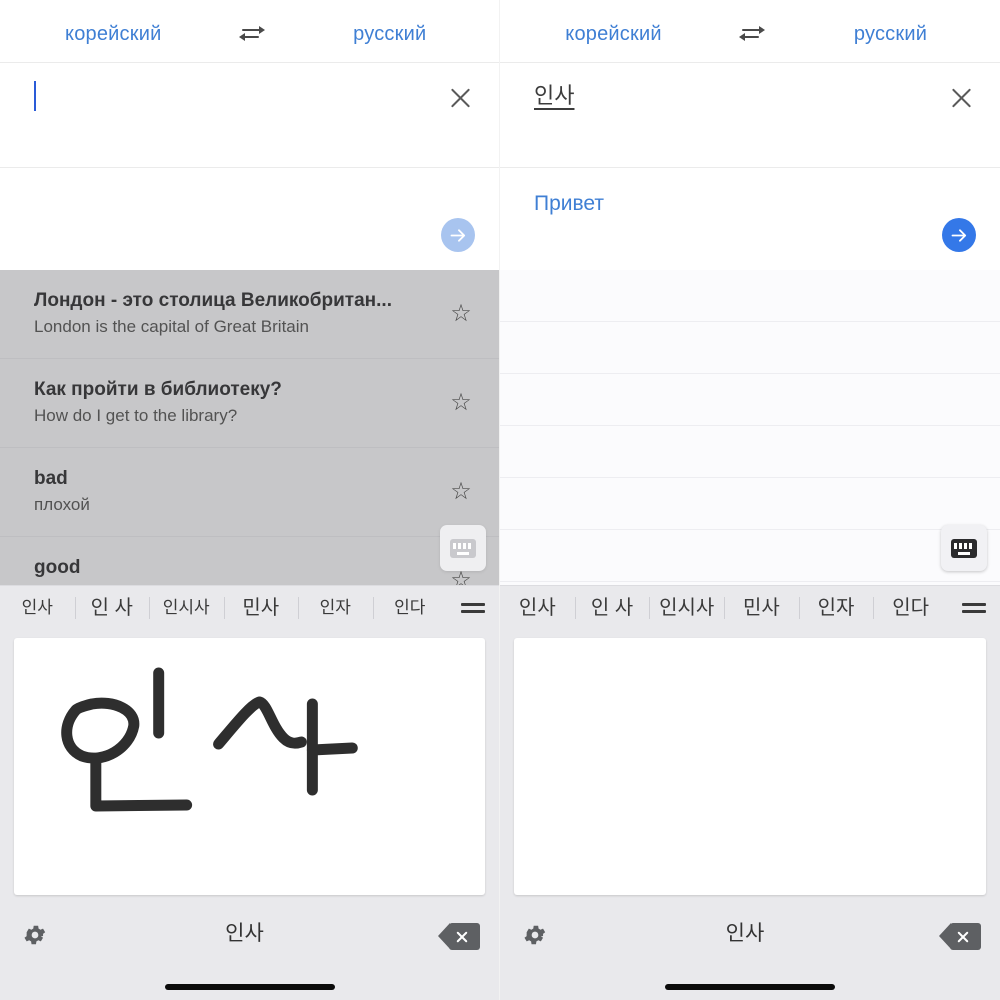  What do you see at coordinates (51, 478) in the screenshot?
I see `history-source-text: bad` at bounding box center [51, 478].